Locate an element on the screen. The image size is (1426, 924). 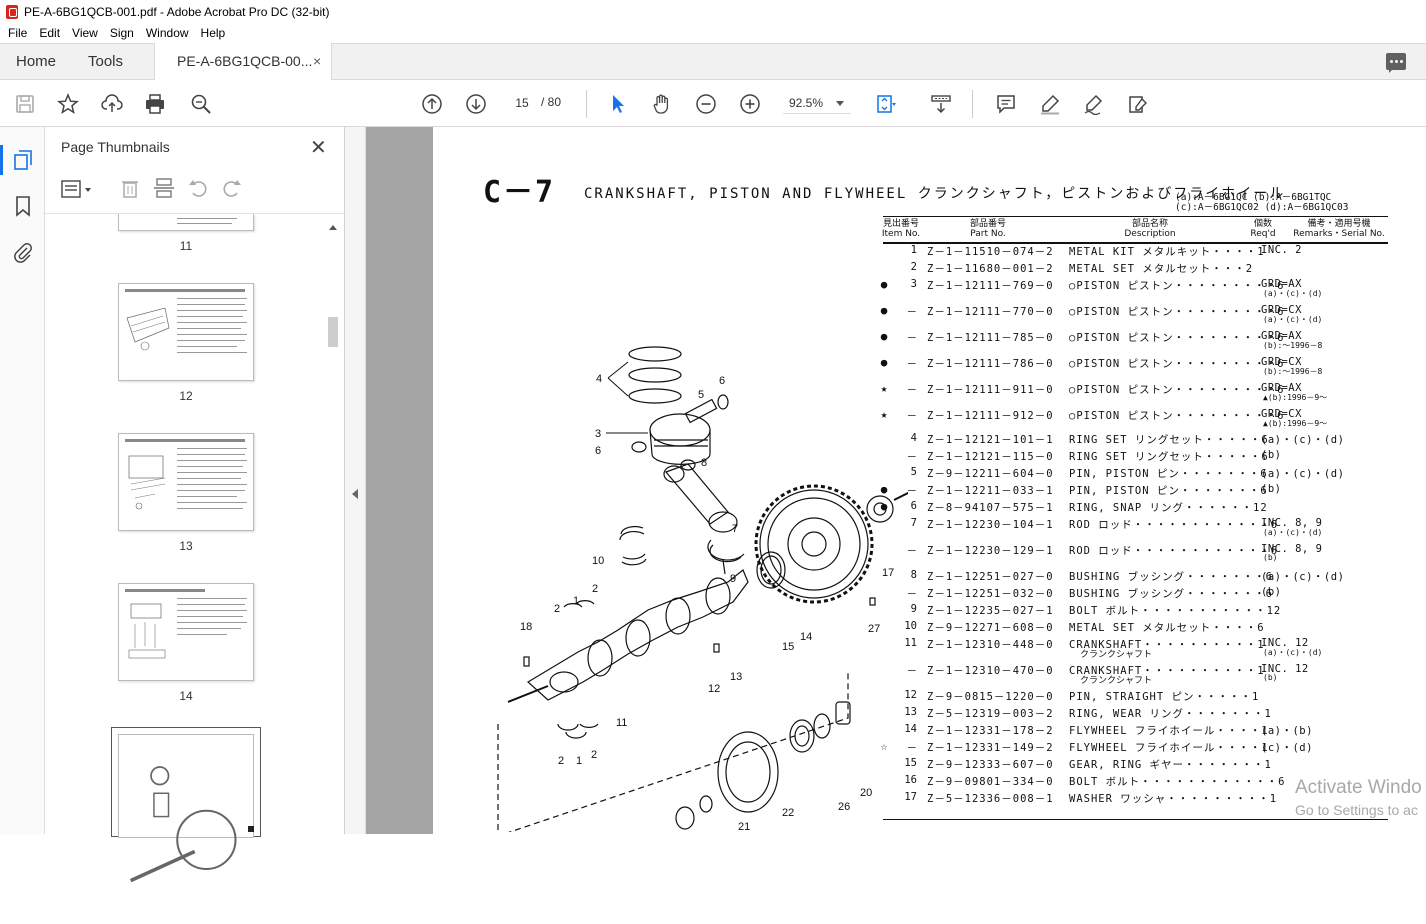
part-number: Z－1－12251－032－0 is located at coordinates (990, 594).